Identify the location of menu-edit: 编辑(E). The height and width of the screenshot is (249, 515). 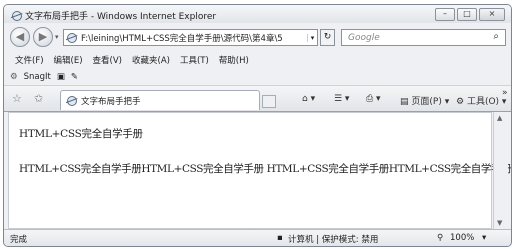
(68, 60).